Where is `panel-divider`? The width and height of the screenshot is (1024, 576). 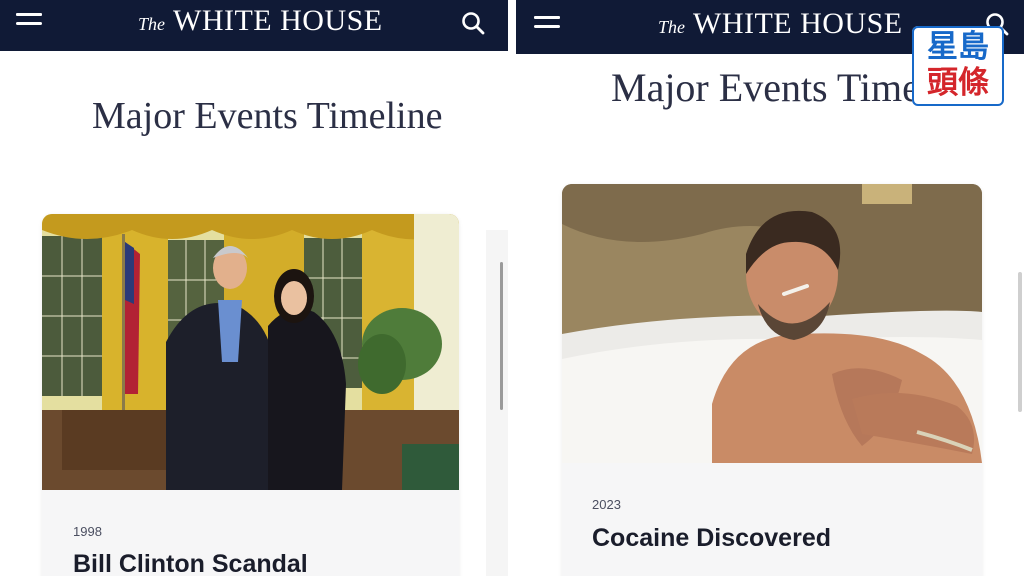
panel-divider is located at coordinates (512, 288).